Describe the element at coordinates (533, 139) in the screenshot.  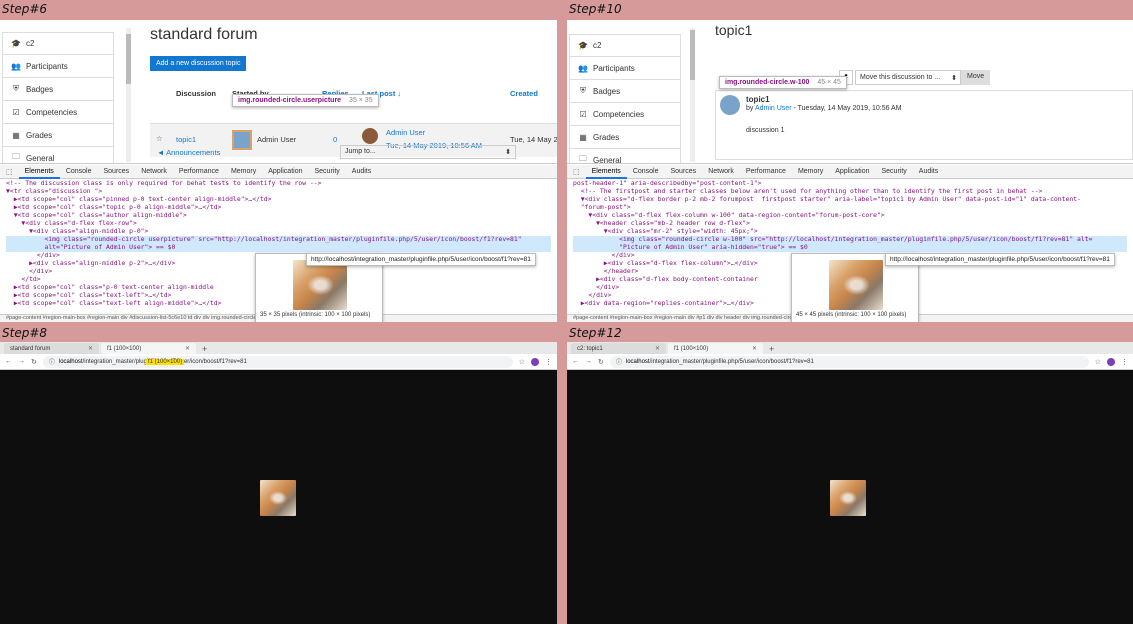
I see `created-date: Tue, 14 May 2` at that location.